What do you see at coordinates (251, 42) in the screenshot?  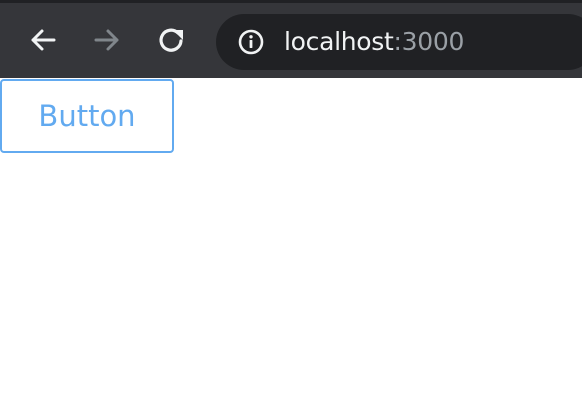 I see `info-icon` at bounding box center [251, 42].